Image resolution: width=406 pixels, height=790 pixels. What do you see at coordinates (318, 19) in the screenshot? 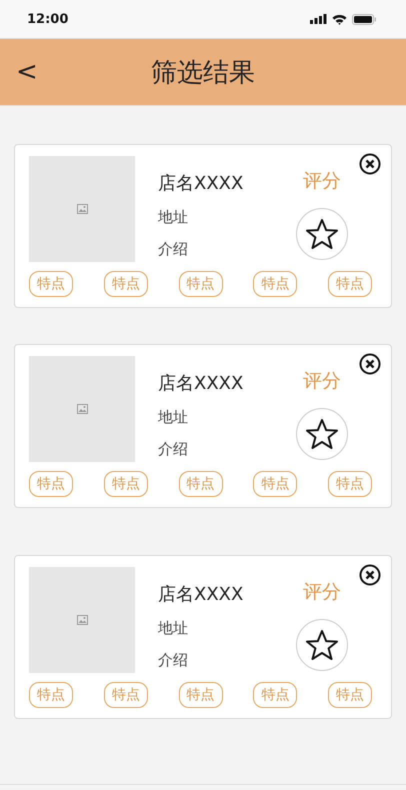
I see `signal-icon` at bounding box center [318, 19].